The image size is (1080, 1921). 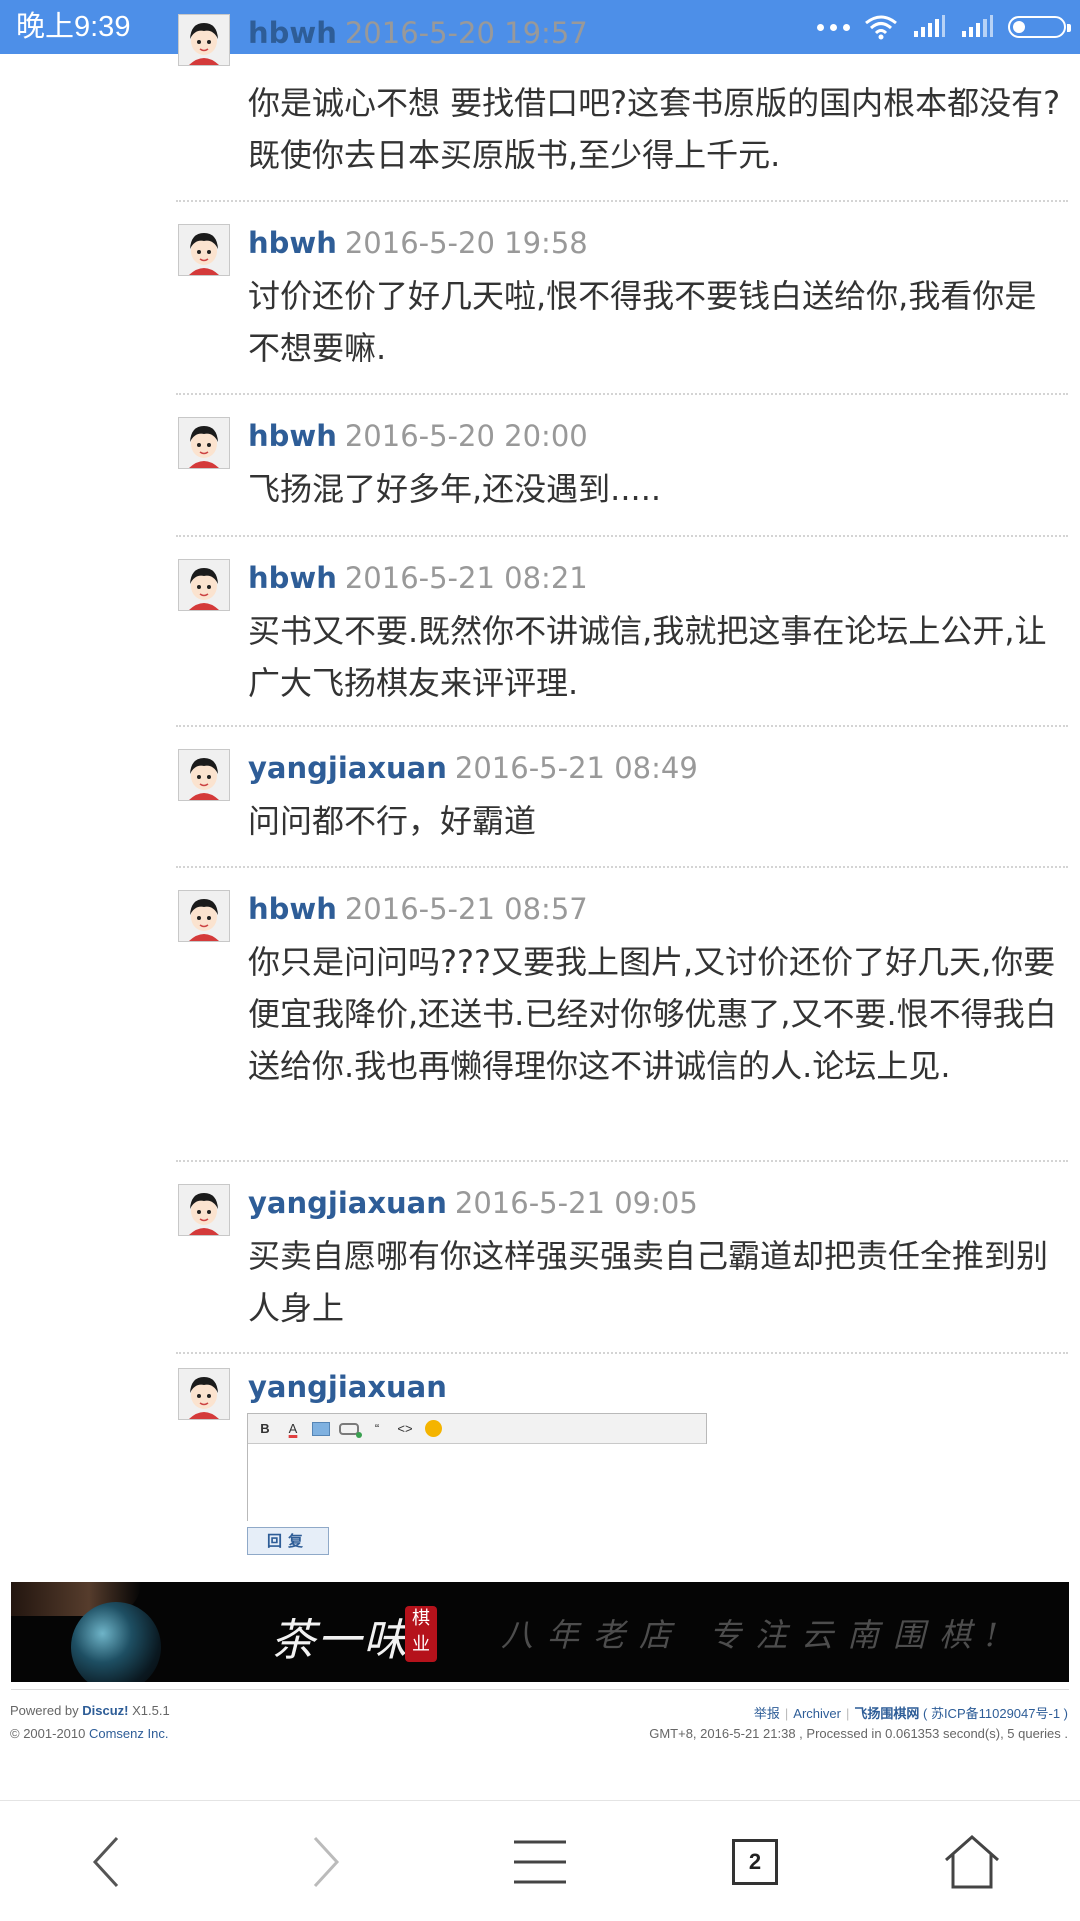 I want to click on banner-brand: 茶一味®, so click(x=347, y=1636).